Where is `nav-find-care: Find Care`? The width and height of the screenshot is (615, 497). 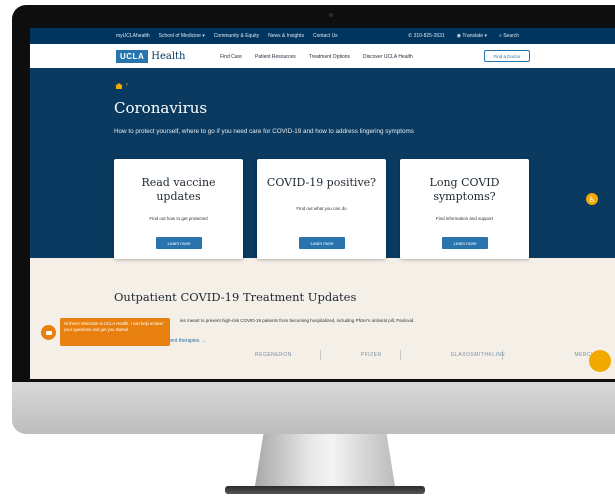
nav-find-care: Find Care is located at coordinates (231, 57).